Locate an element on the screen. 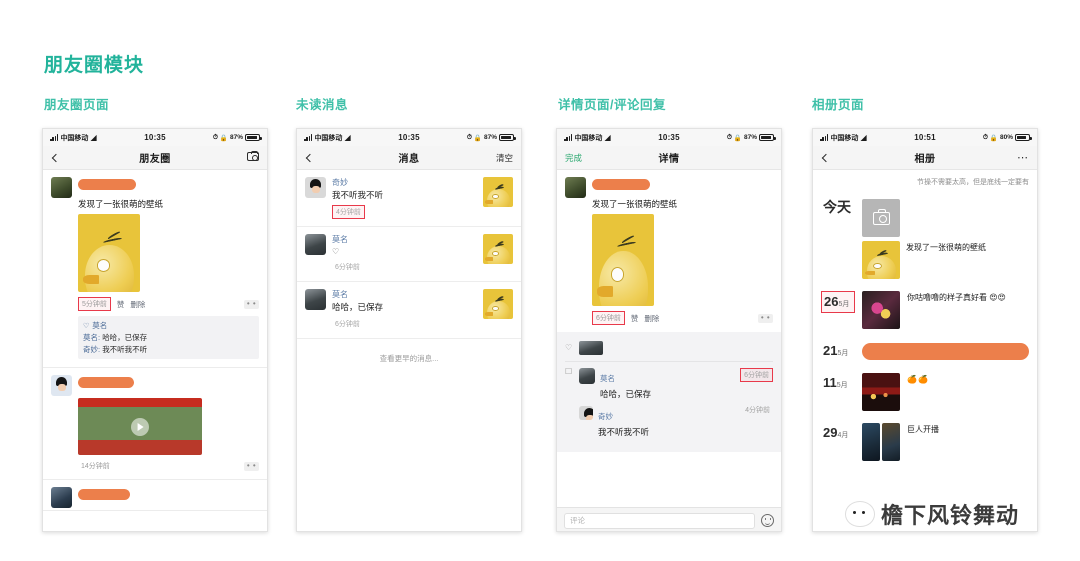  album-date: 115月 is located at coordinates (838, 383).